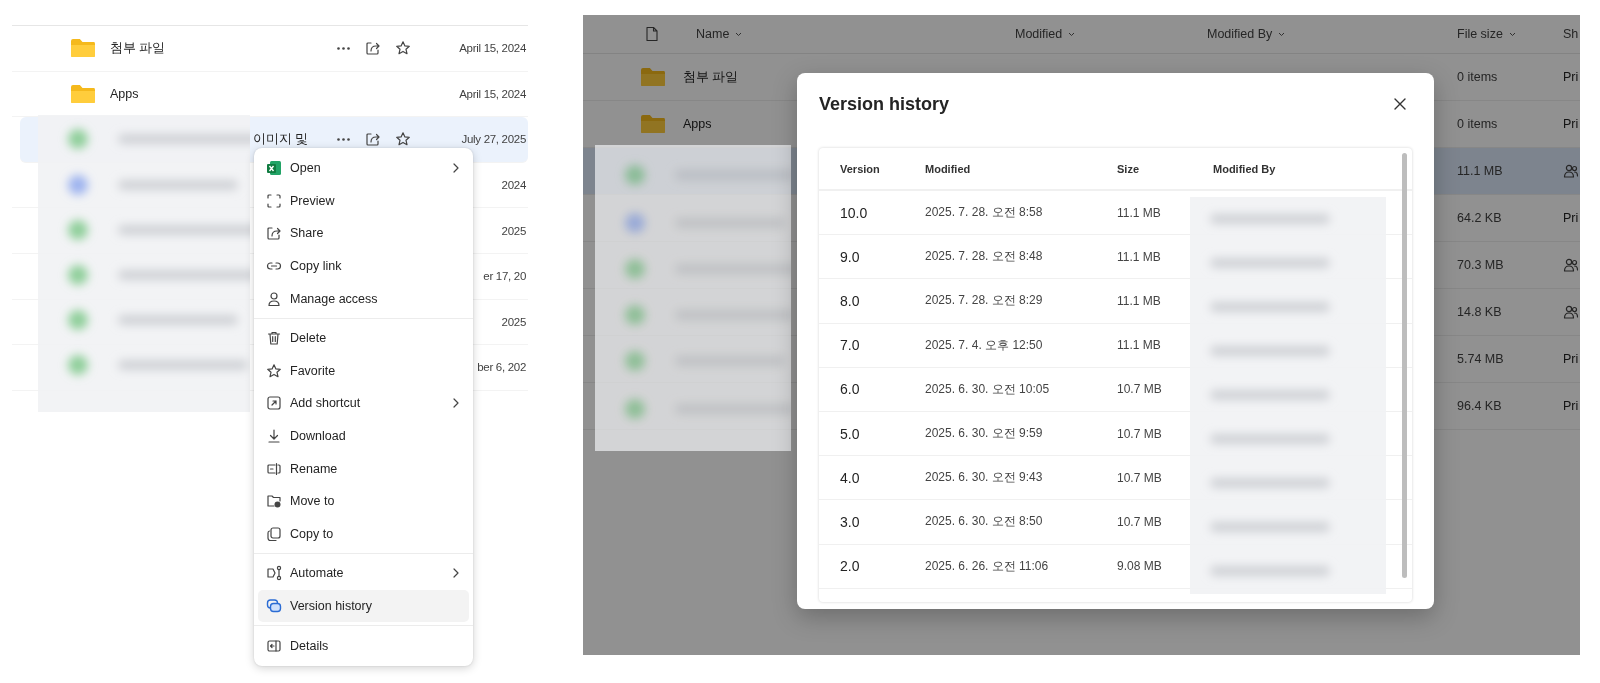 The width and height of the screenshot is (1600, 683). Describe the element at coordinates (850, 389) in the screenshot. I see `version-number: 6.0` at that location.